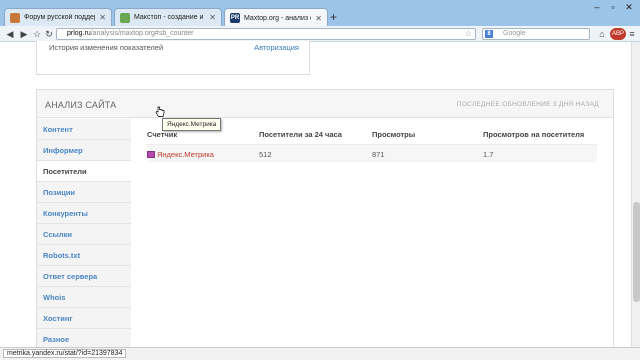 The image size is (640, 360). What do you see at coordinates (84, 192) in the screenshot?
I see `sidebar-item-positions: Позиции` at bounding box center [84, 192].